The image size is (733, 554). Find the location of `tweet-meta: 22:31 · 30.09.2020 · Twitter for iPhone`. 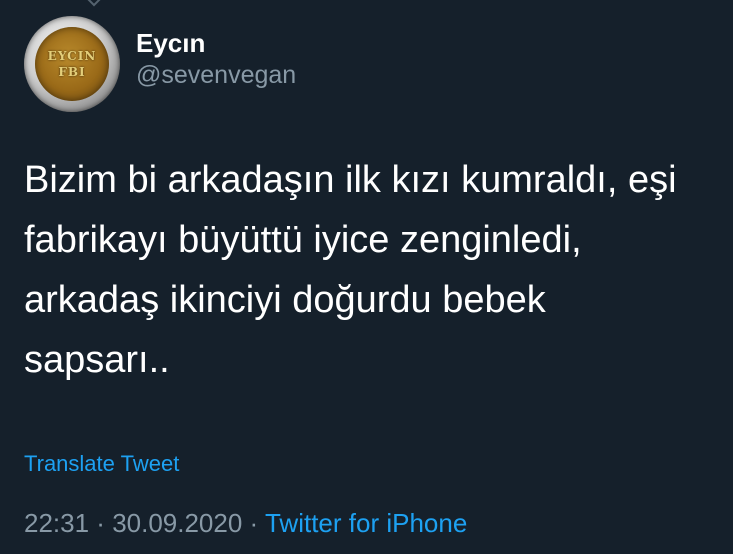

tweet-meta: 22:31 · 30.09.2020 · Twitter for iPhone is located at coordinates (245, 523).